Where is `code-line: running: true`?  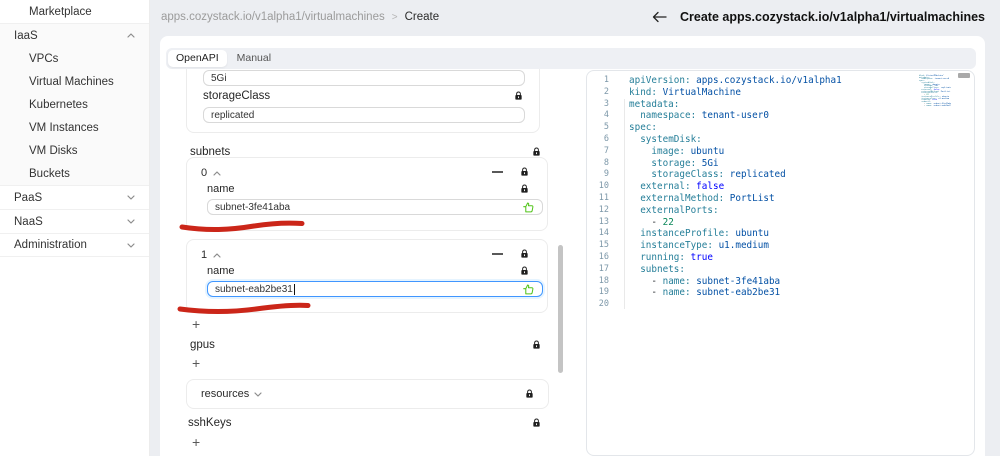
code-line: running: true is located at coordinates (676, 257).